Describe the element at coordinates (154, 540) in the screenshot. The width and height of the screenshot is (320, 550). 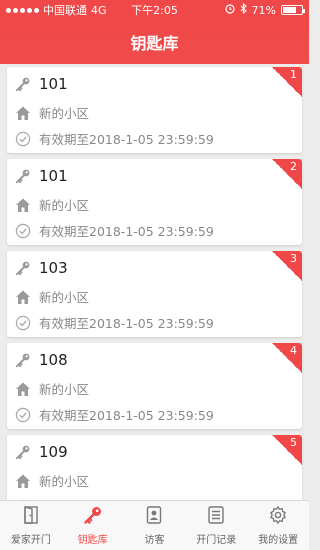
I see `tab-label: 访客` at that location.